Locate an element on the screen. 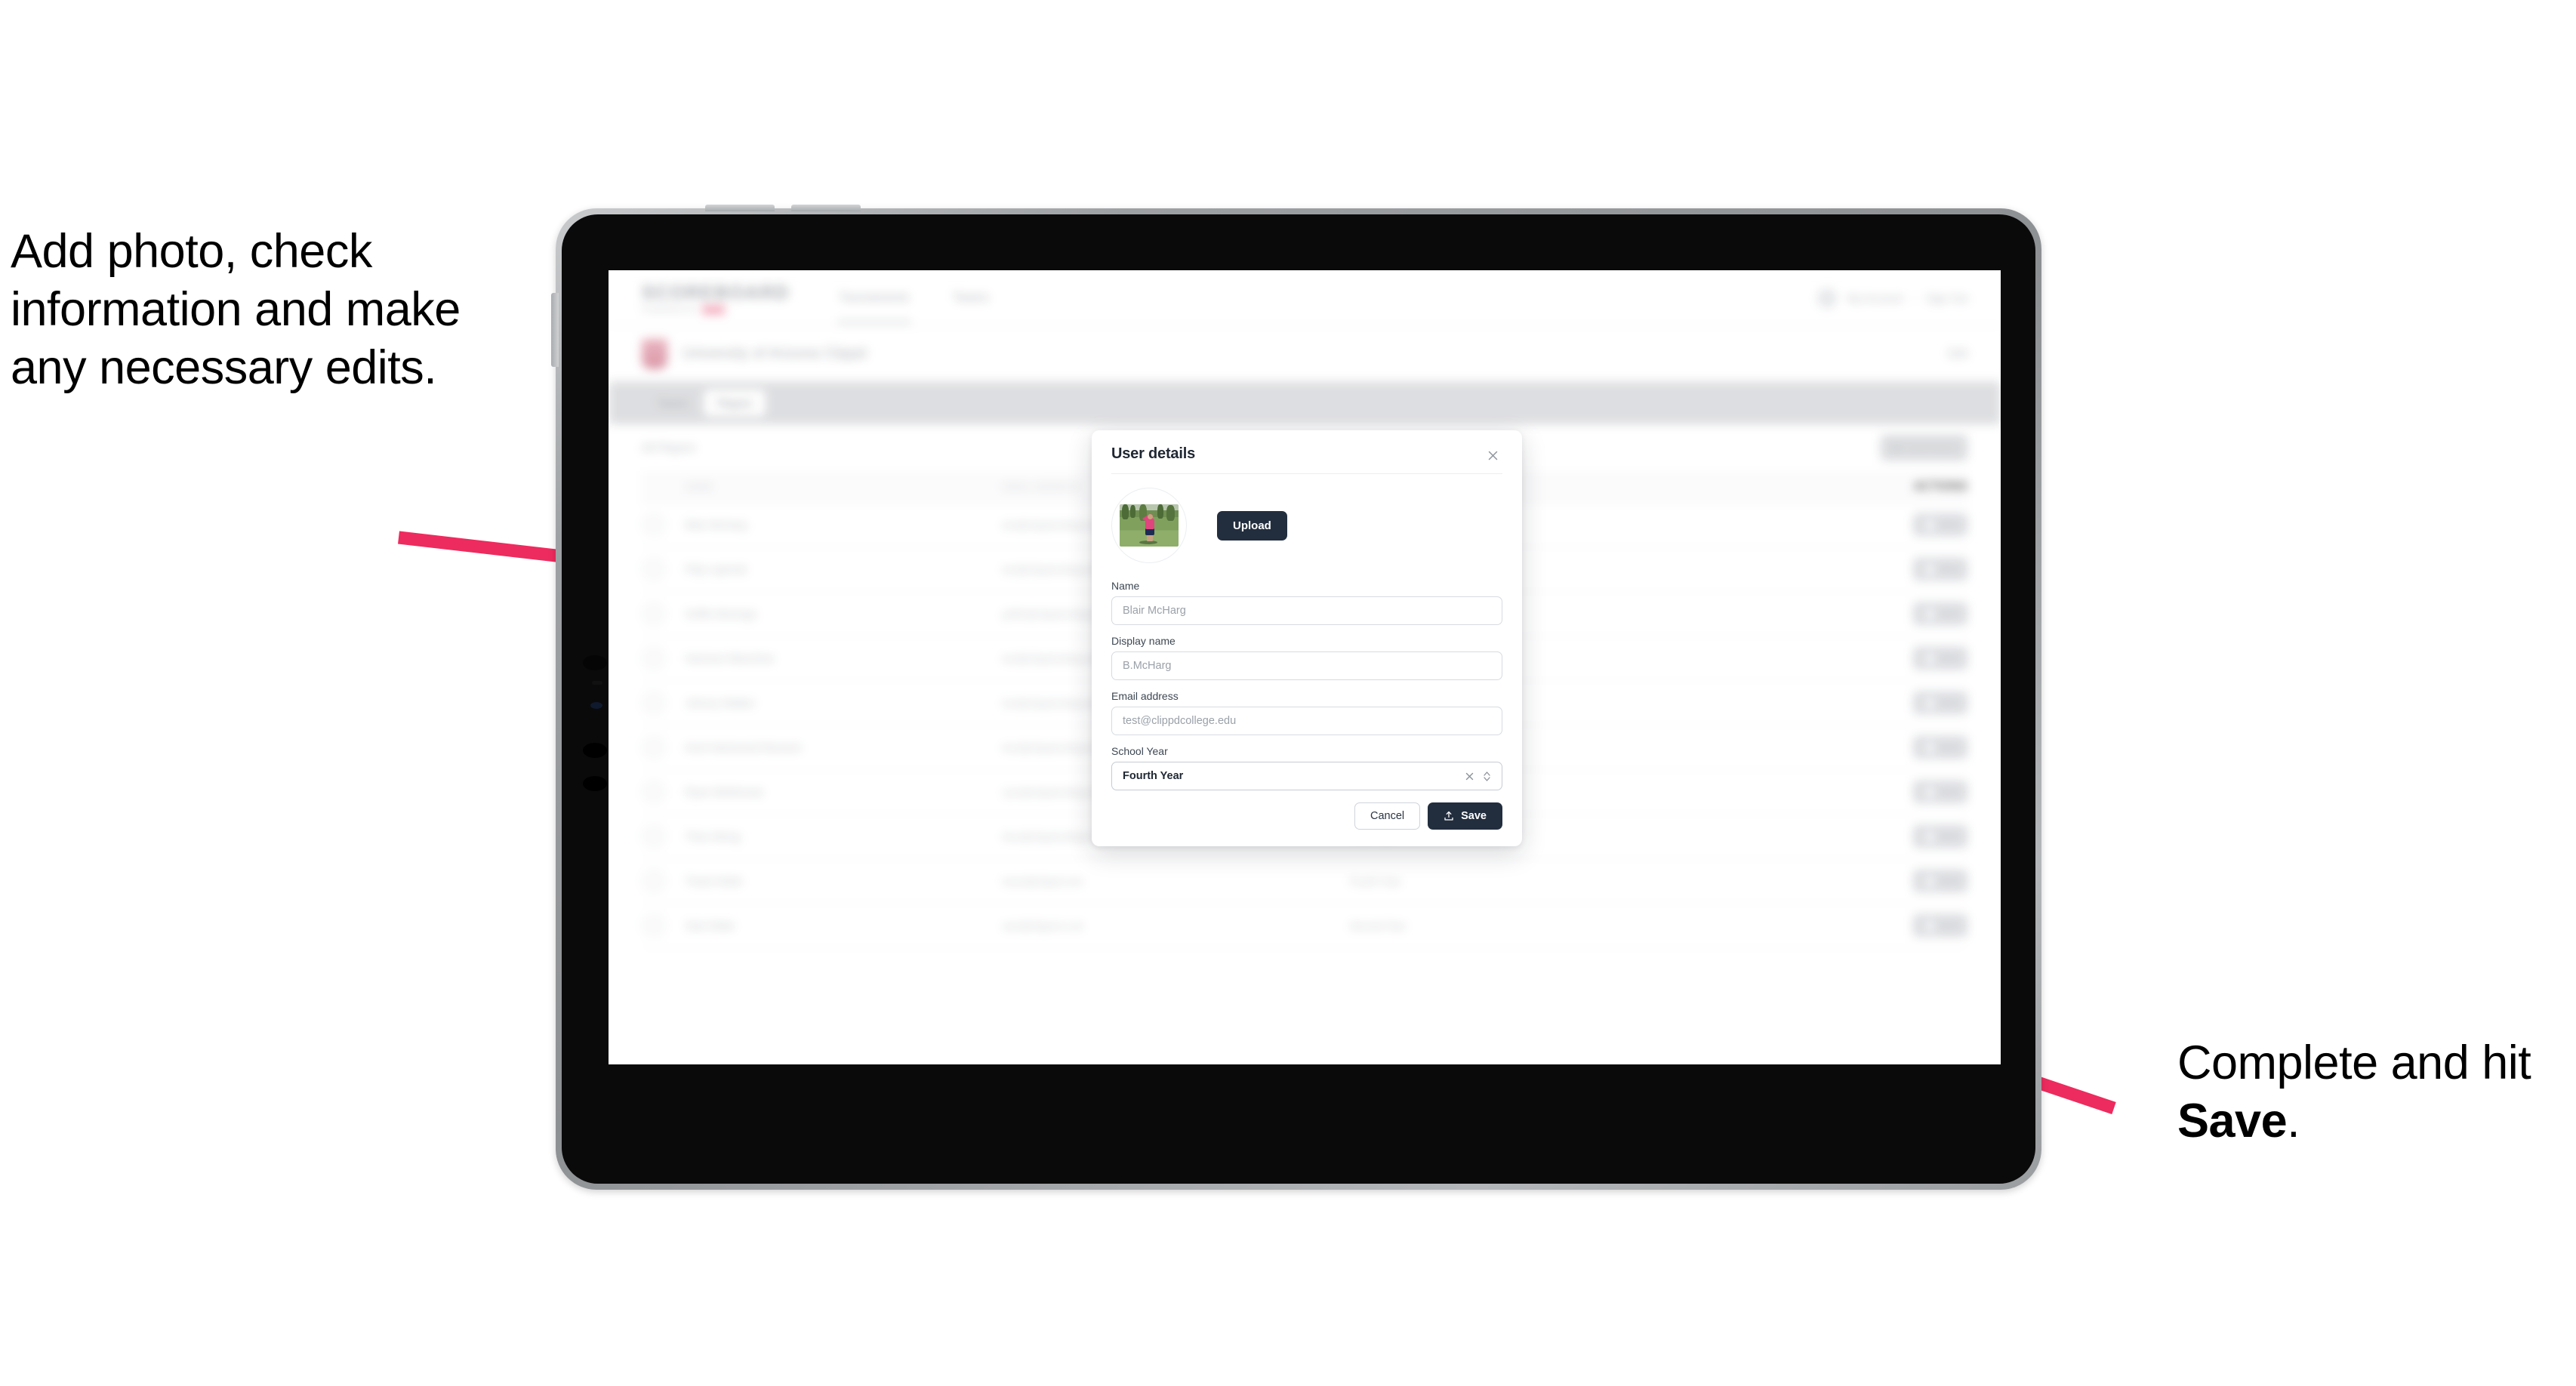 The width and height of the screenshot is (2576, 1386). right-annotation-bold: Save is located at coordinates (2232, 1120).